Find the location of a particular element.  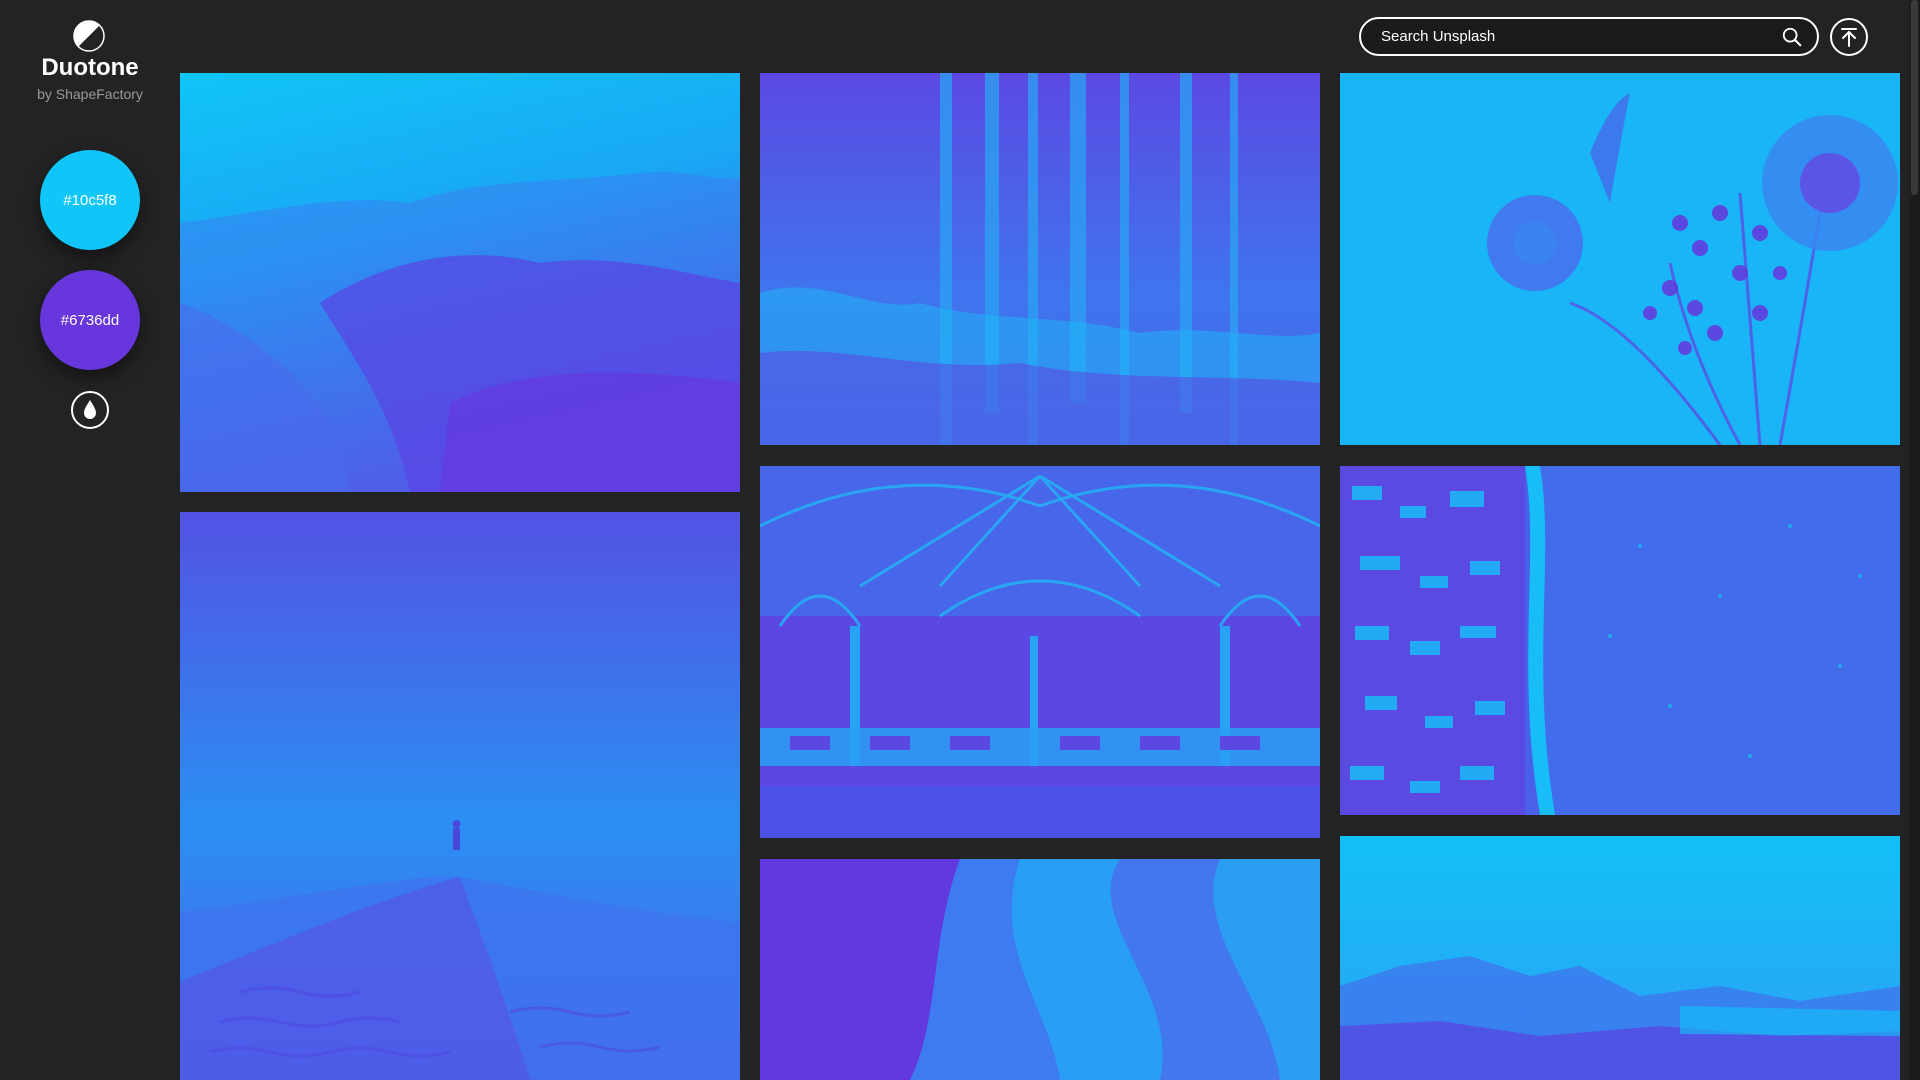

search-input is located at coordinates (1571, 36).